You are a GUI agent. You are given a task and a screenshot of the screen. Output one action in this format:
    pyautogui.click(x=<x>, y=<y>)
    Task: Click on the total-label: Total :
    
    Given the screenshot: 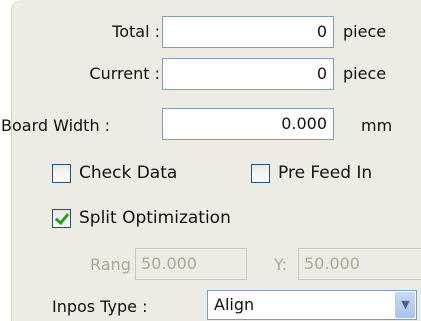 What is the action you would take?
    pyautogui.click(x=136, y=31)
    